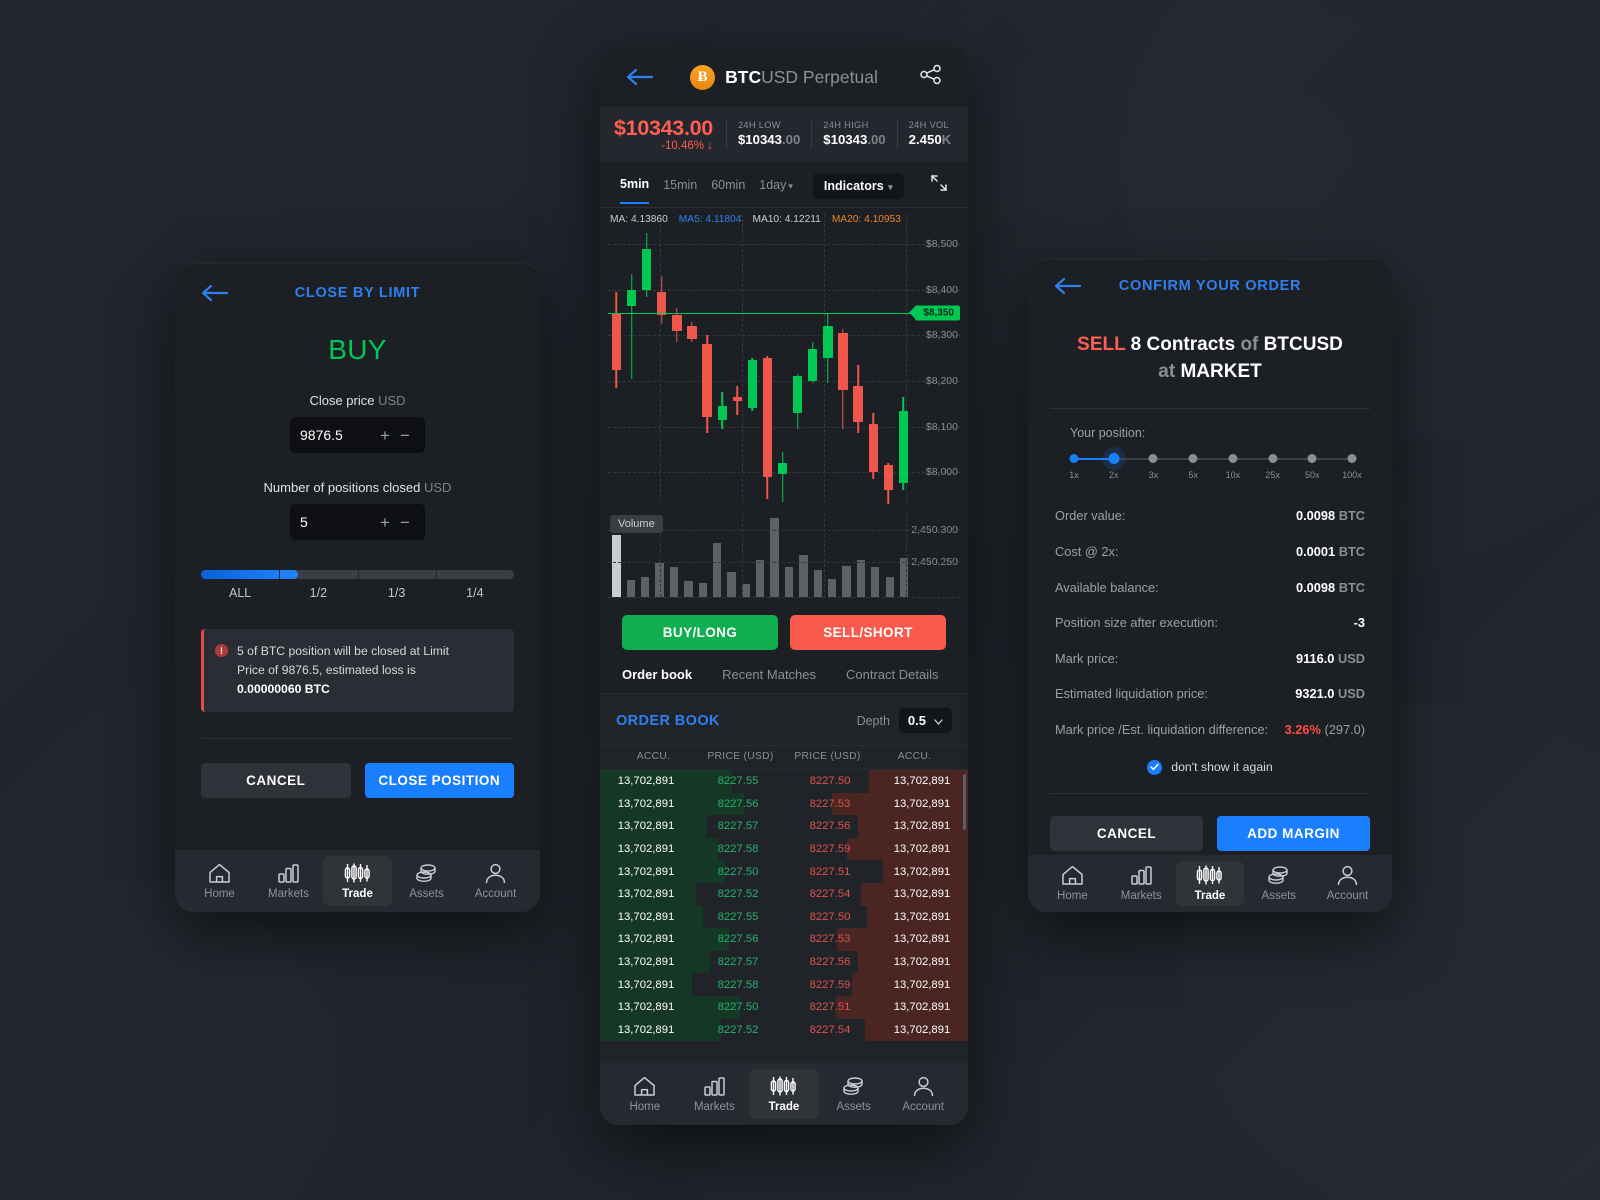 The width and height of the screenshot is (1600, 1200). Describe the element at coordinates (397, 593) in the screenshot. I see `slider-label-2: 1/3` at that location.